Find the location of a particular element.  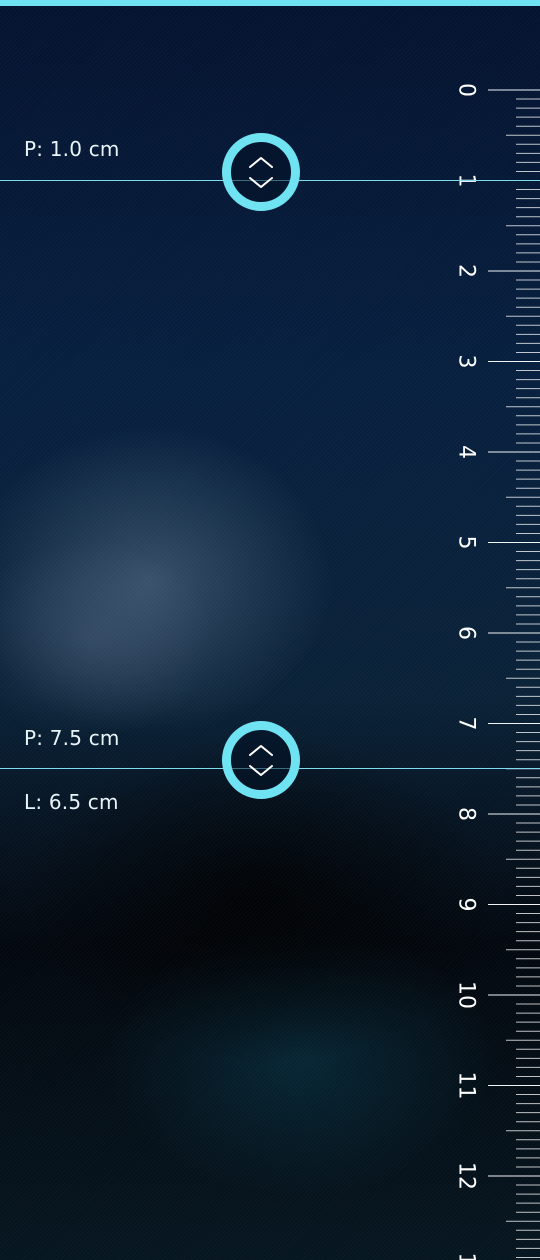

ruler-tick-label: 4 is located at coordinates (466, 452).